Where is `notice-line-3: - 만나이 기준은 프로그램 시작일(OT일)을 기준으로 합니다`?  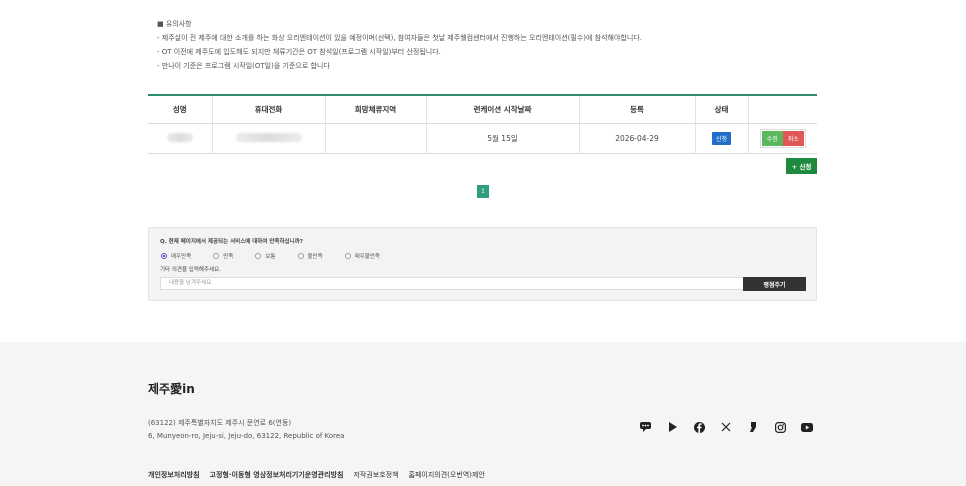
notice-line-3: - 만나이 기준은 프로그램 시작일(OT일)을 기준으로 합니다 is located at coordinates (243, 66).